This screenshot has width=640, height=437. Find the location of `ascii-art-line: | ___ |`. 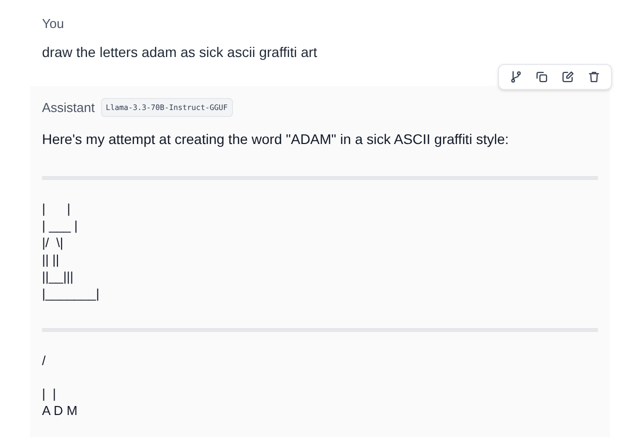

ascii-art-line: | ___ | is located at coordinates (60, 225).